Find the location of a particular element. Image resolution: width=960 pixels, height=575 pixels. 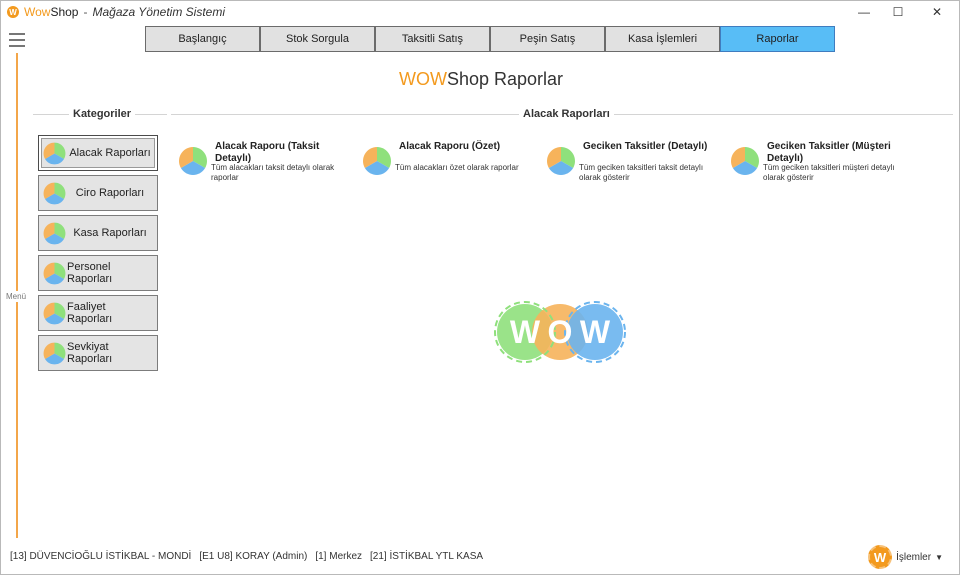

category-label: Alacak Raporları is located at coordinates (110, 153).